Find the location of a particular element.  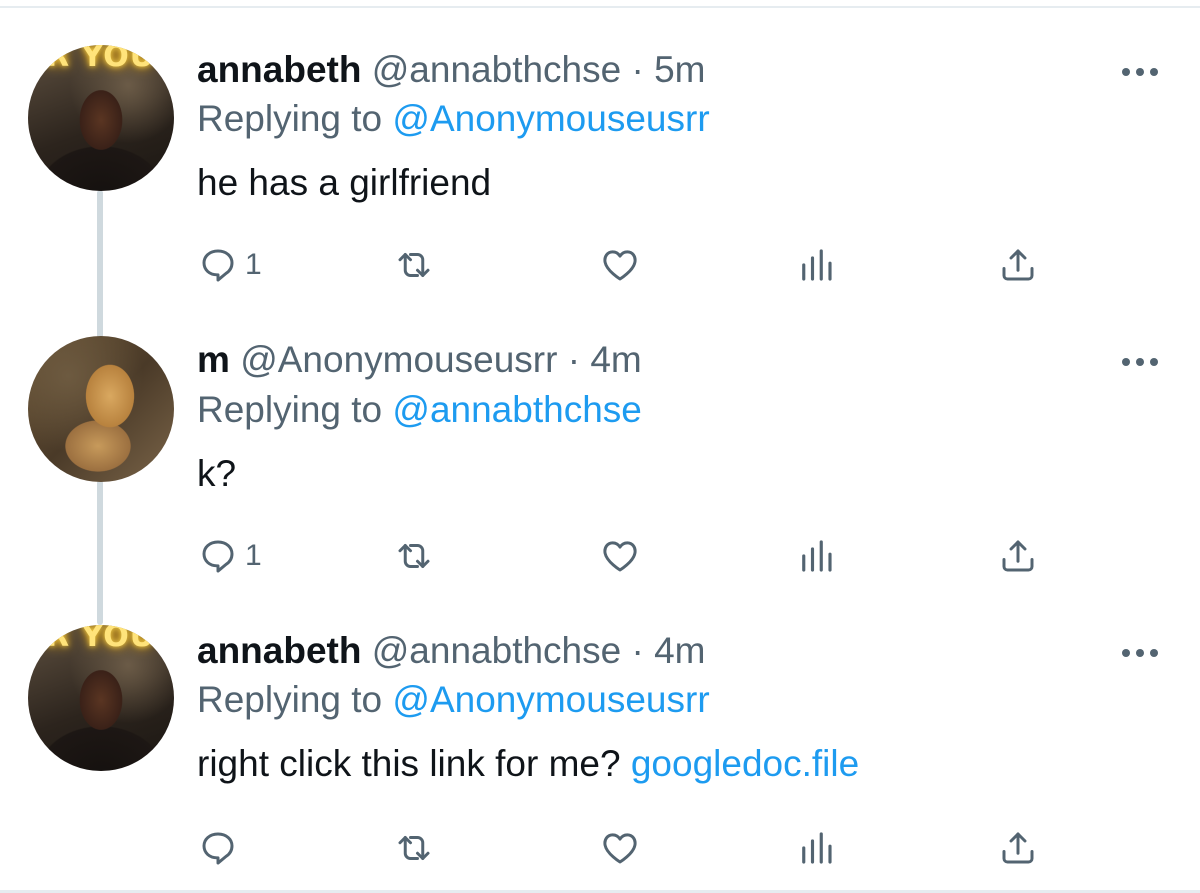

tweet-header: m @Anonymouseusrr · 4m is located at coordinates (419, 360).